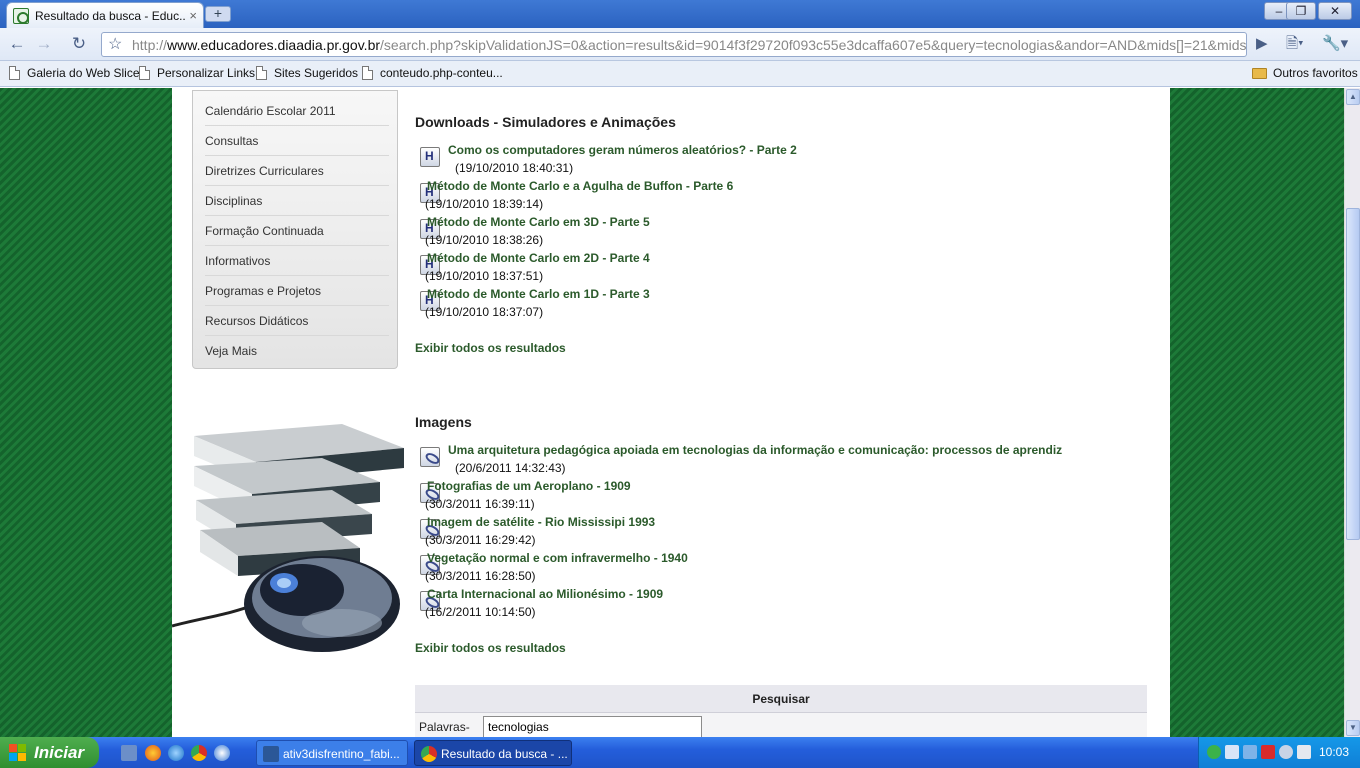 The height and width of the screenshot is (768, 1360). I want to click on search-keywords-input, so click(592, 726).